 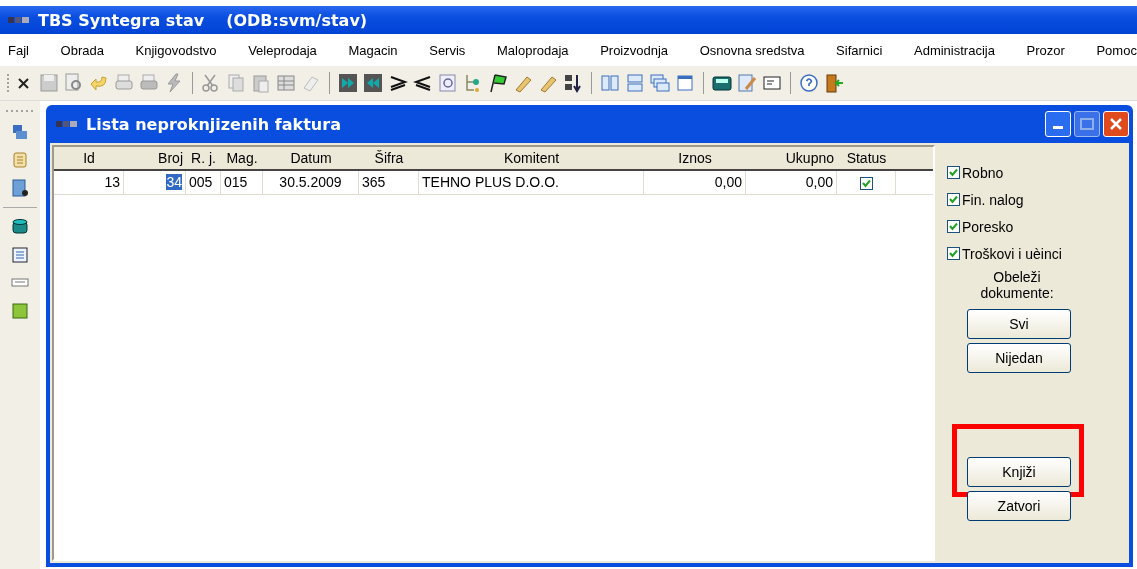 I want to click on column-header: Iznos, so click(x=695, y=158).